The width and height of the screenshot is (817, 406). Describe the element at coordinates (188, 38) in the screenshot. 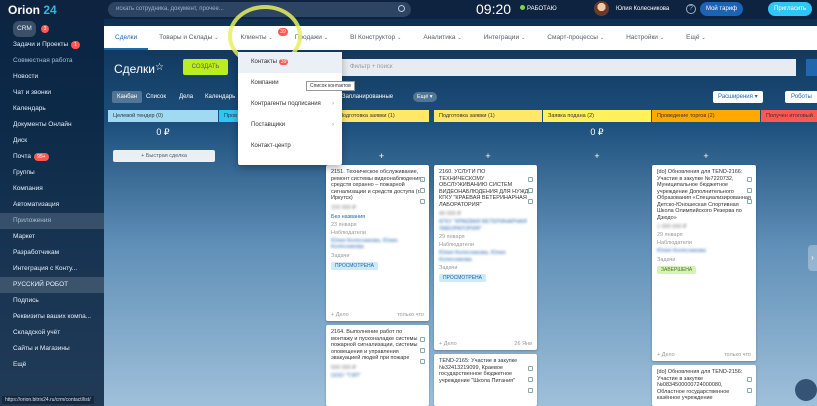

I see `tab-products: Товары и Склады ⌄` at that location.